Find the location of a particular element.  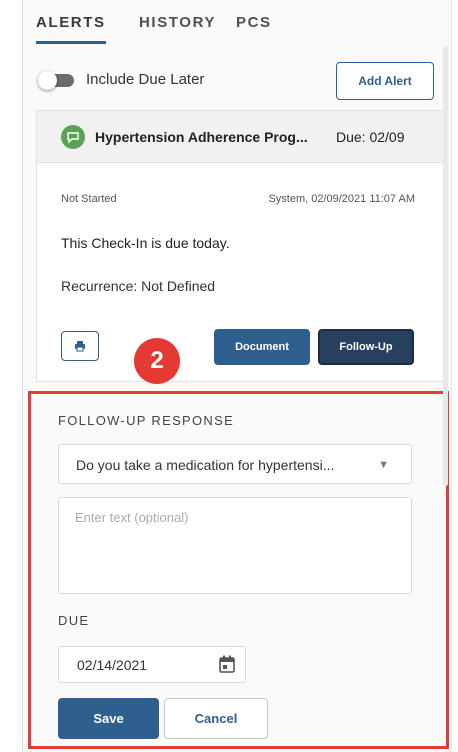

toggle-knob is located at coordinates (47, 80).